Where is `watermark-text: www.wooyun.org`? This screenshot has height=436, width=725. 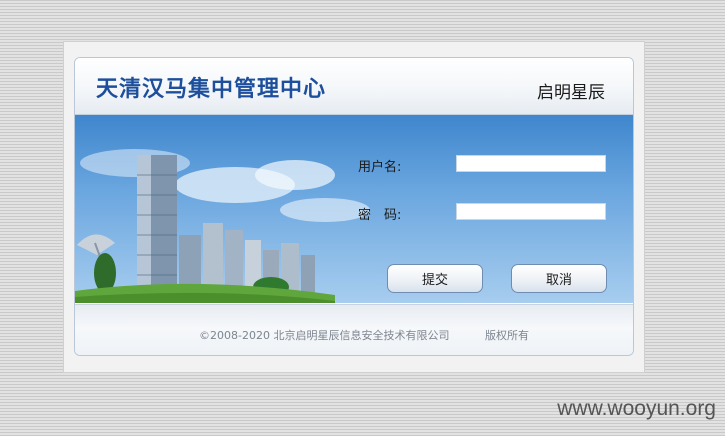
watermark-text: www.wooyun.org is located at coordinates (636, 408).